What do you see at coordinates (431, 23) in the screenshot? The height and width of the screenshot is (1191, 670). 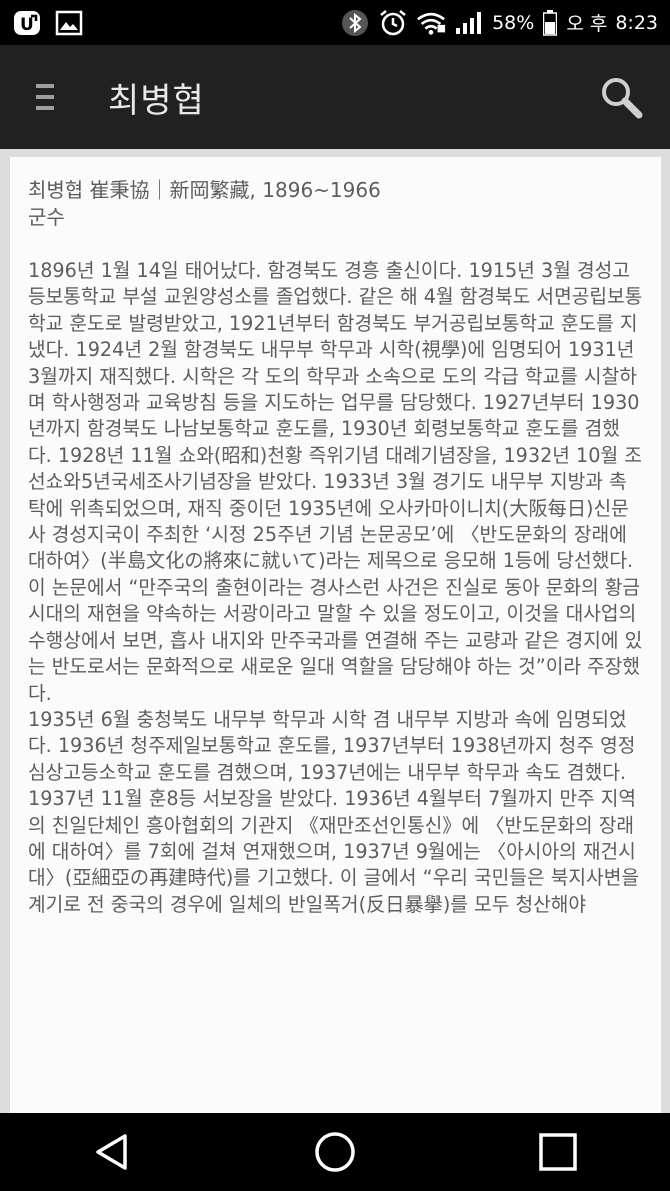 I see `wifi-icon` at bounding box center [431, 23].